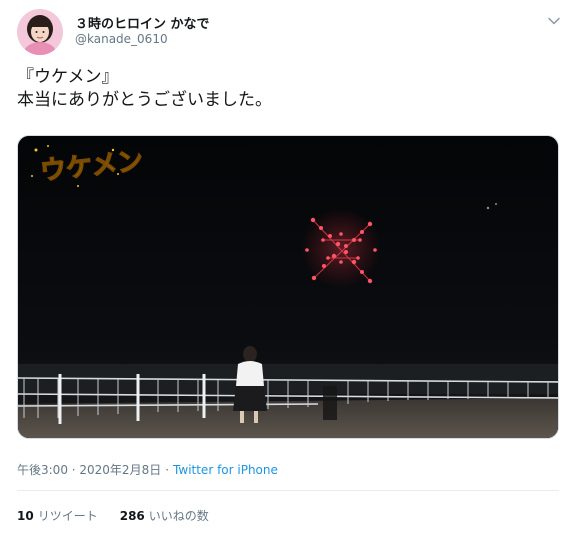 This screenshot has height=533, width=575. I want to click on retweets-count: 10, so click(25, 516).